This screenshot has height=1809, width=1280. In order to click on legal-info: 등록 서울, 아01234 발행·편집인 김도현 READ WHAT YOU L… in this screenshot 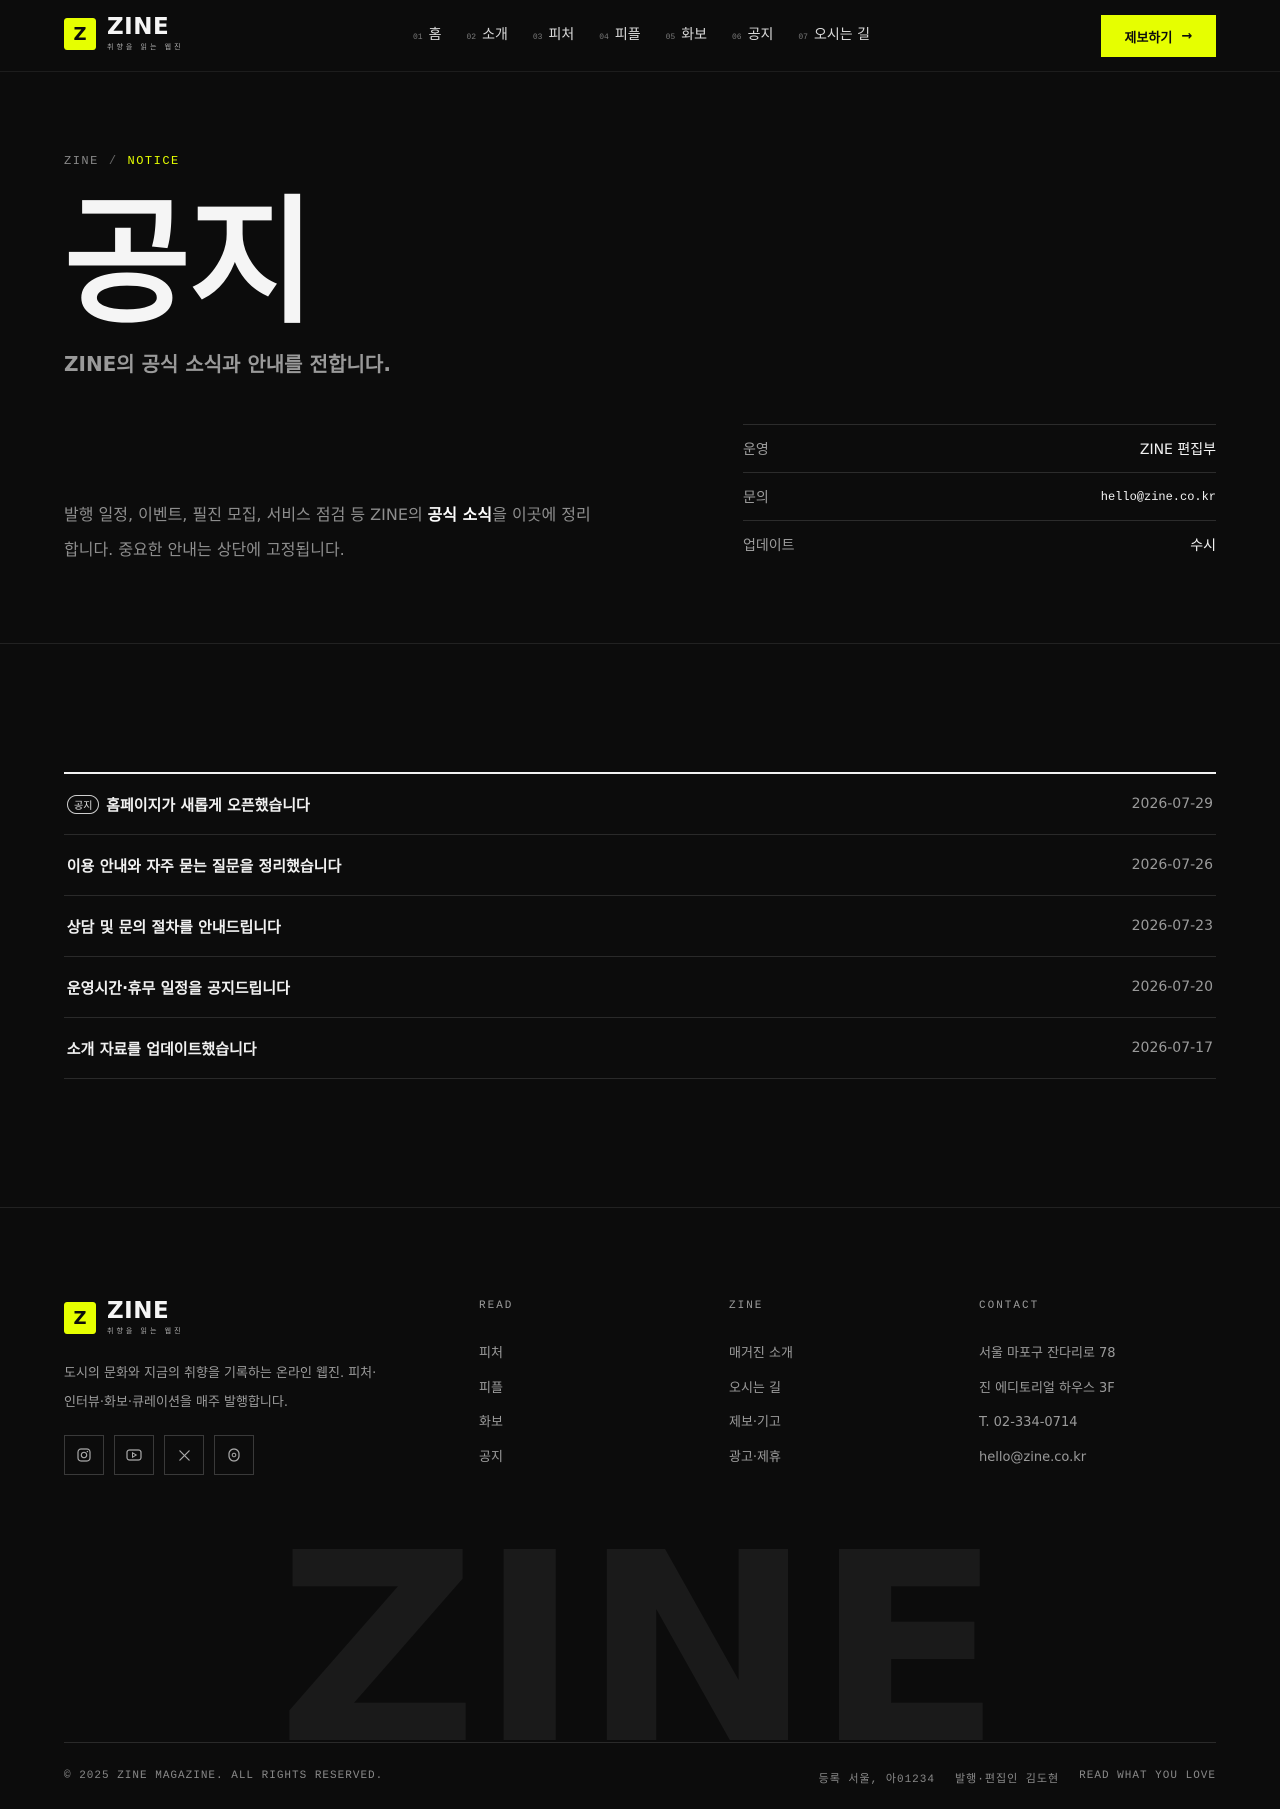, I will do `click(1007, 1778)`.